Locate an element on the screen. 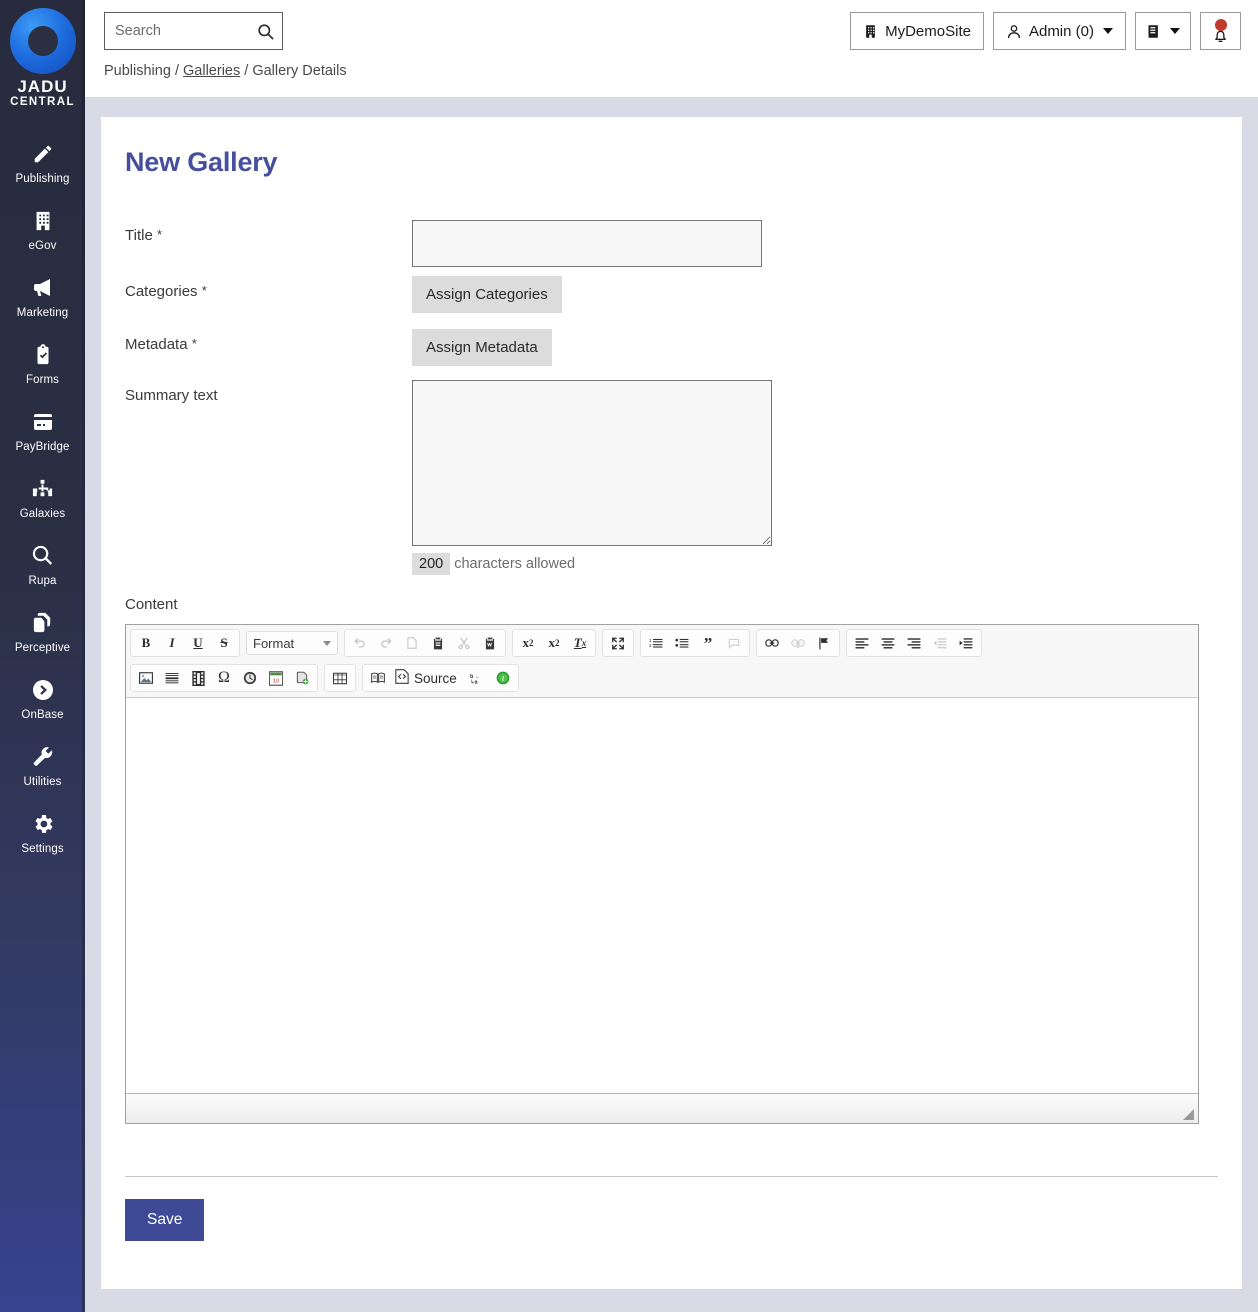  table-icon is located at coordinates (340, 678).